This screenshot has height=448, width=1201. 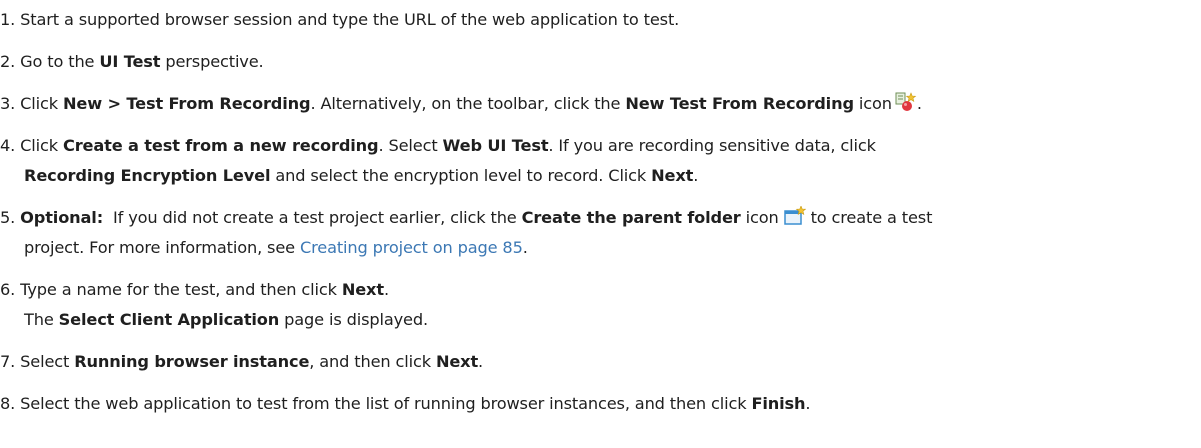 I want to click on step-number: 4., so click(x=8, y=145).